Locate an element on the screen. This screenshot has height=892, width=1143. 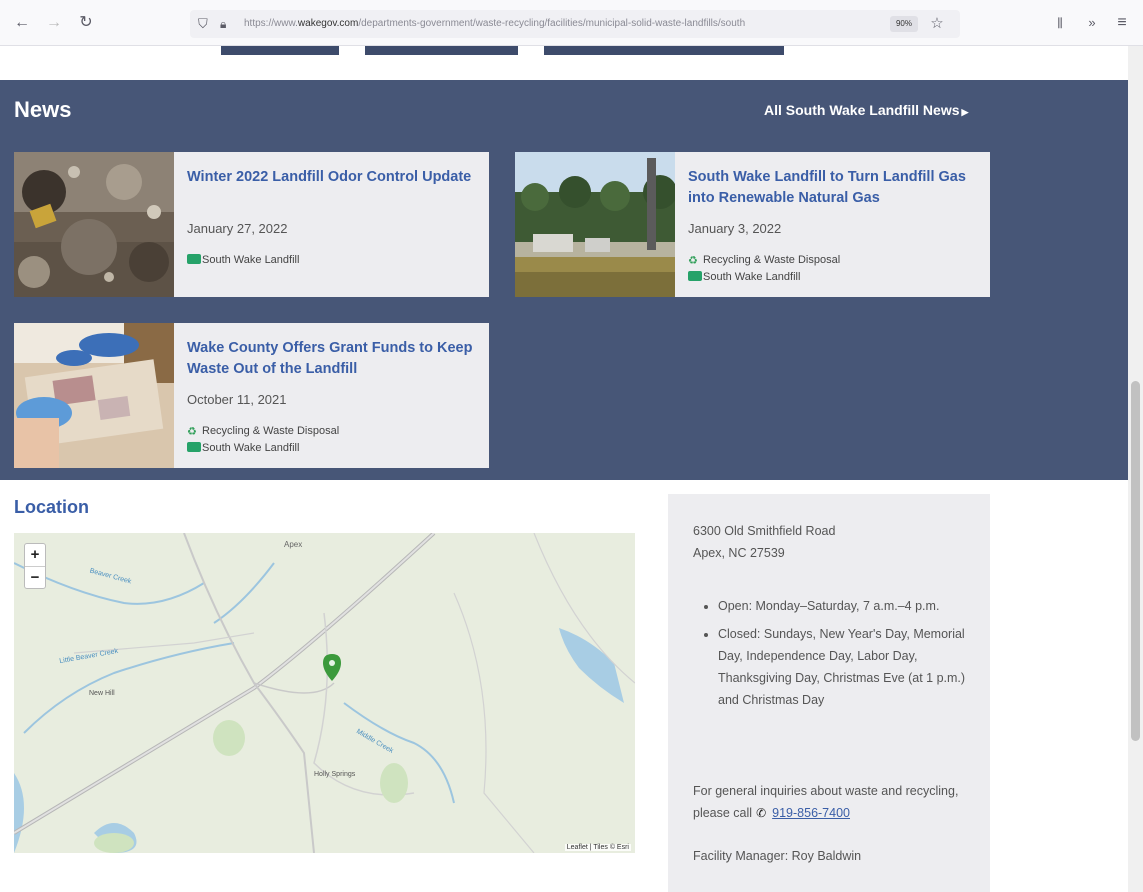
news-card-date: January 3, 2022 is located at coordinates (735, 228).